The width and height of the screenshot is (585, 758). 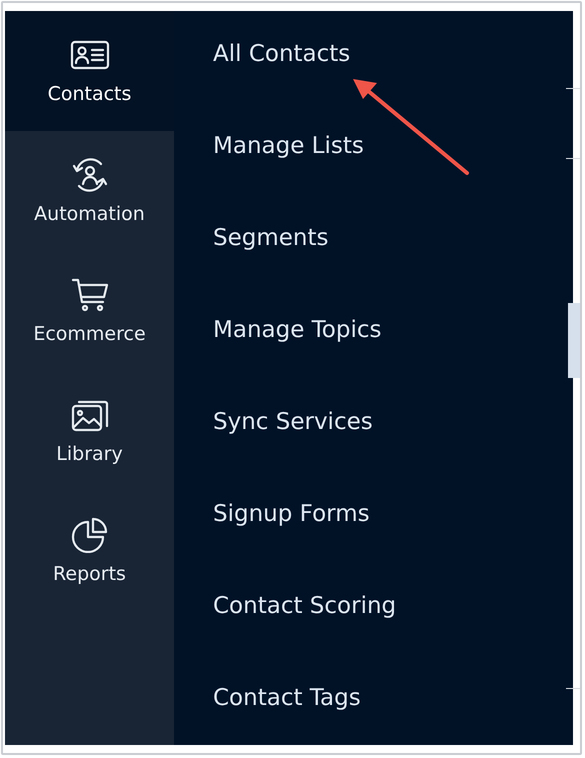 I want to click on sidebar-item: Ecommerce, so click(x=89, y=311).